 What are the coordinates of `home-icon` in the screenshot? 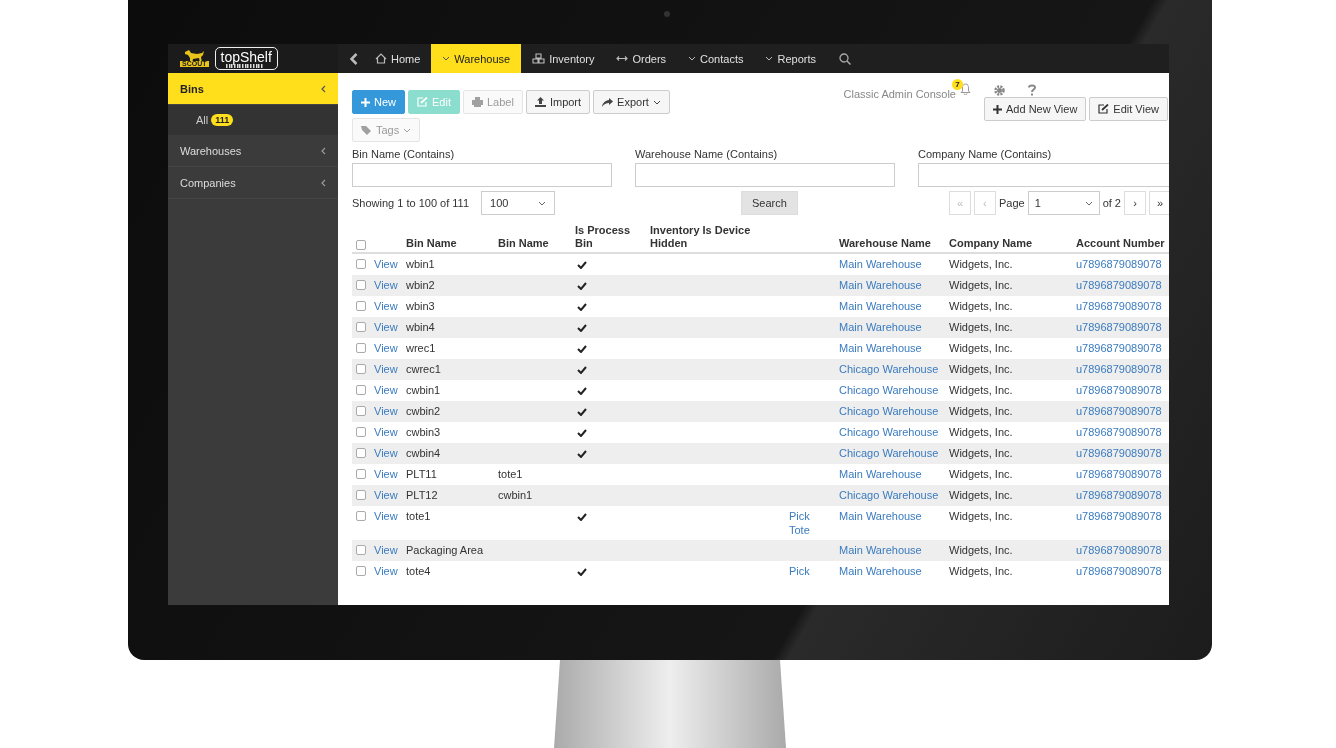 It's located at (381, 58).